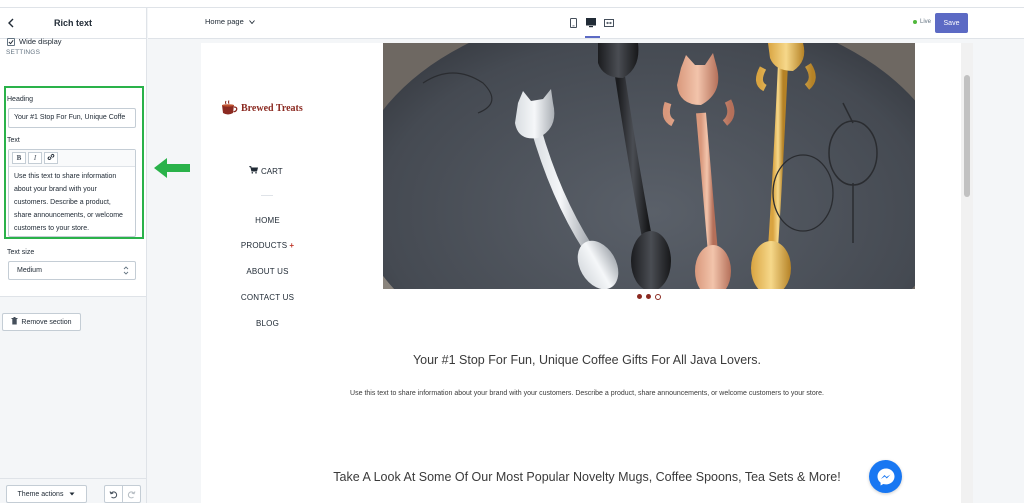  Describe the element at coordinates (21, 252) in the screenshot. I see `text-size-label: Text size` at that location.